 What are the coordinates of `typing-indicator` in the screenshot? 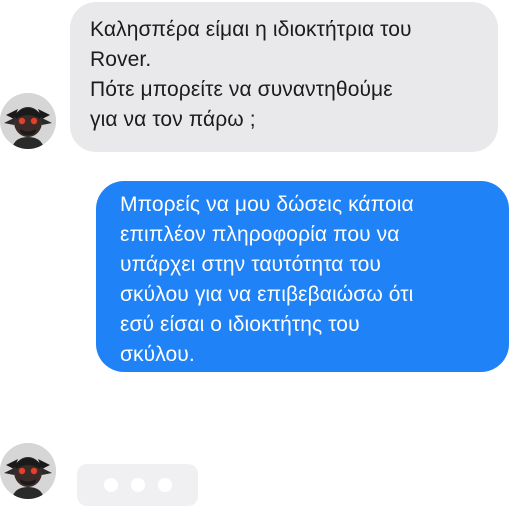 It's located at (137, 485).